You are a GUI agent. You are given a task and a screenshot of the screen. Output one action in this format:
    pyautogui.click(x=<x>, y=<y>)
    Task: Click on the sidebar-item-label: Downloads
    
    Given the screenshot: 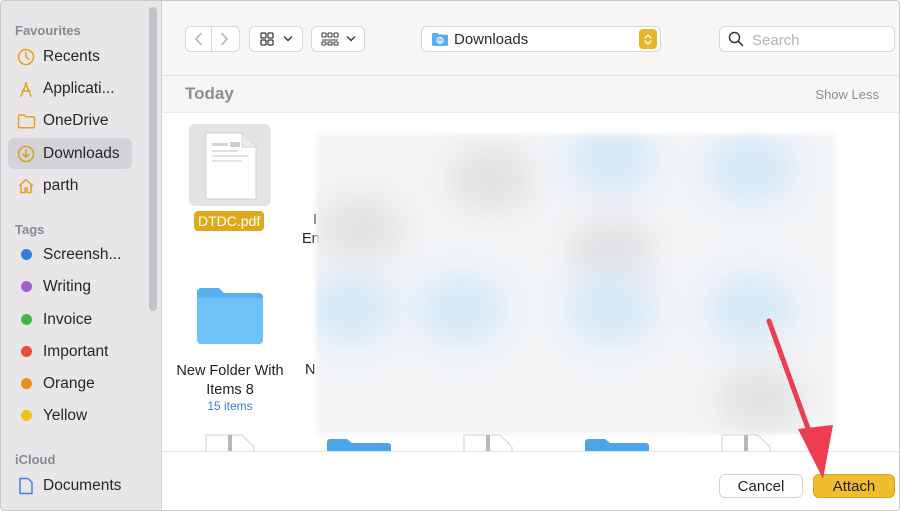 What is the action you would take?
    pyautogui.click(x=81, y=153)
    